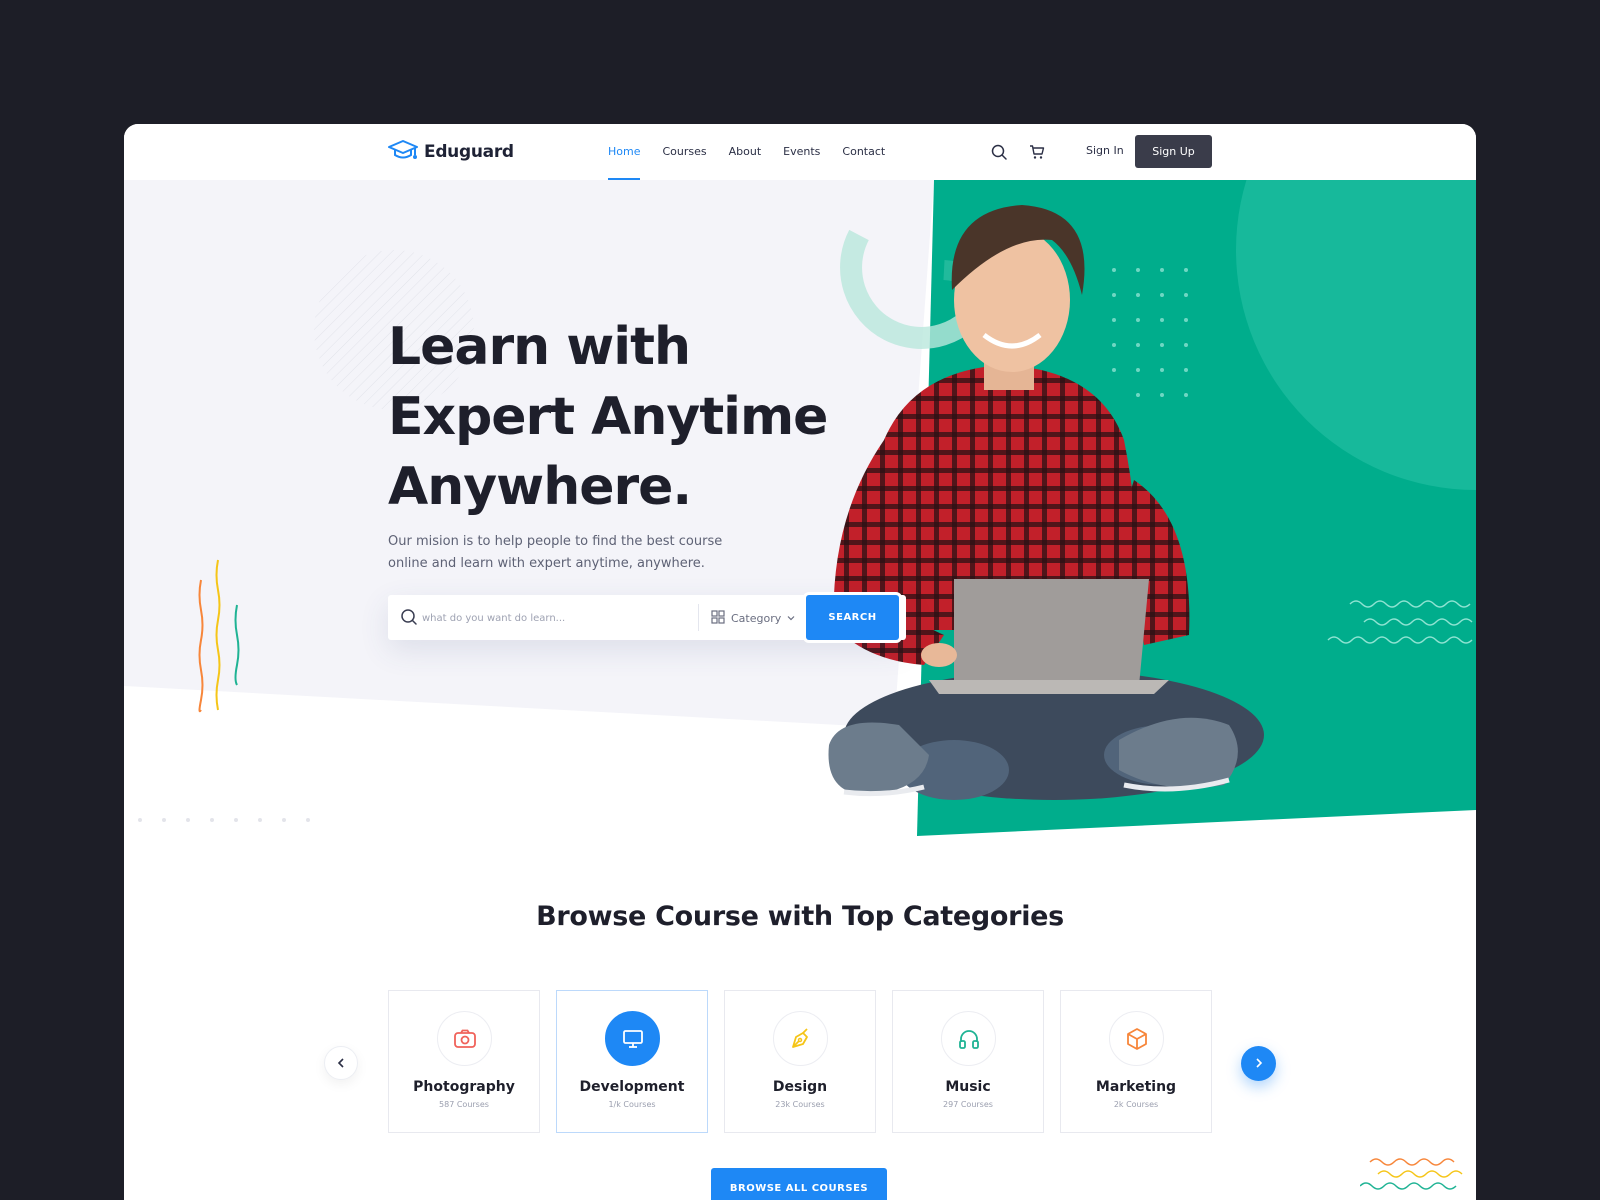  I want to click on category-count: 23k Courses, so click(800, 1104).